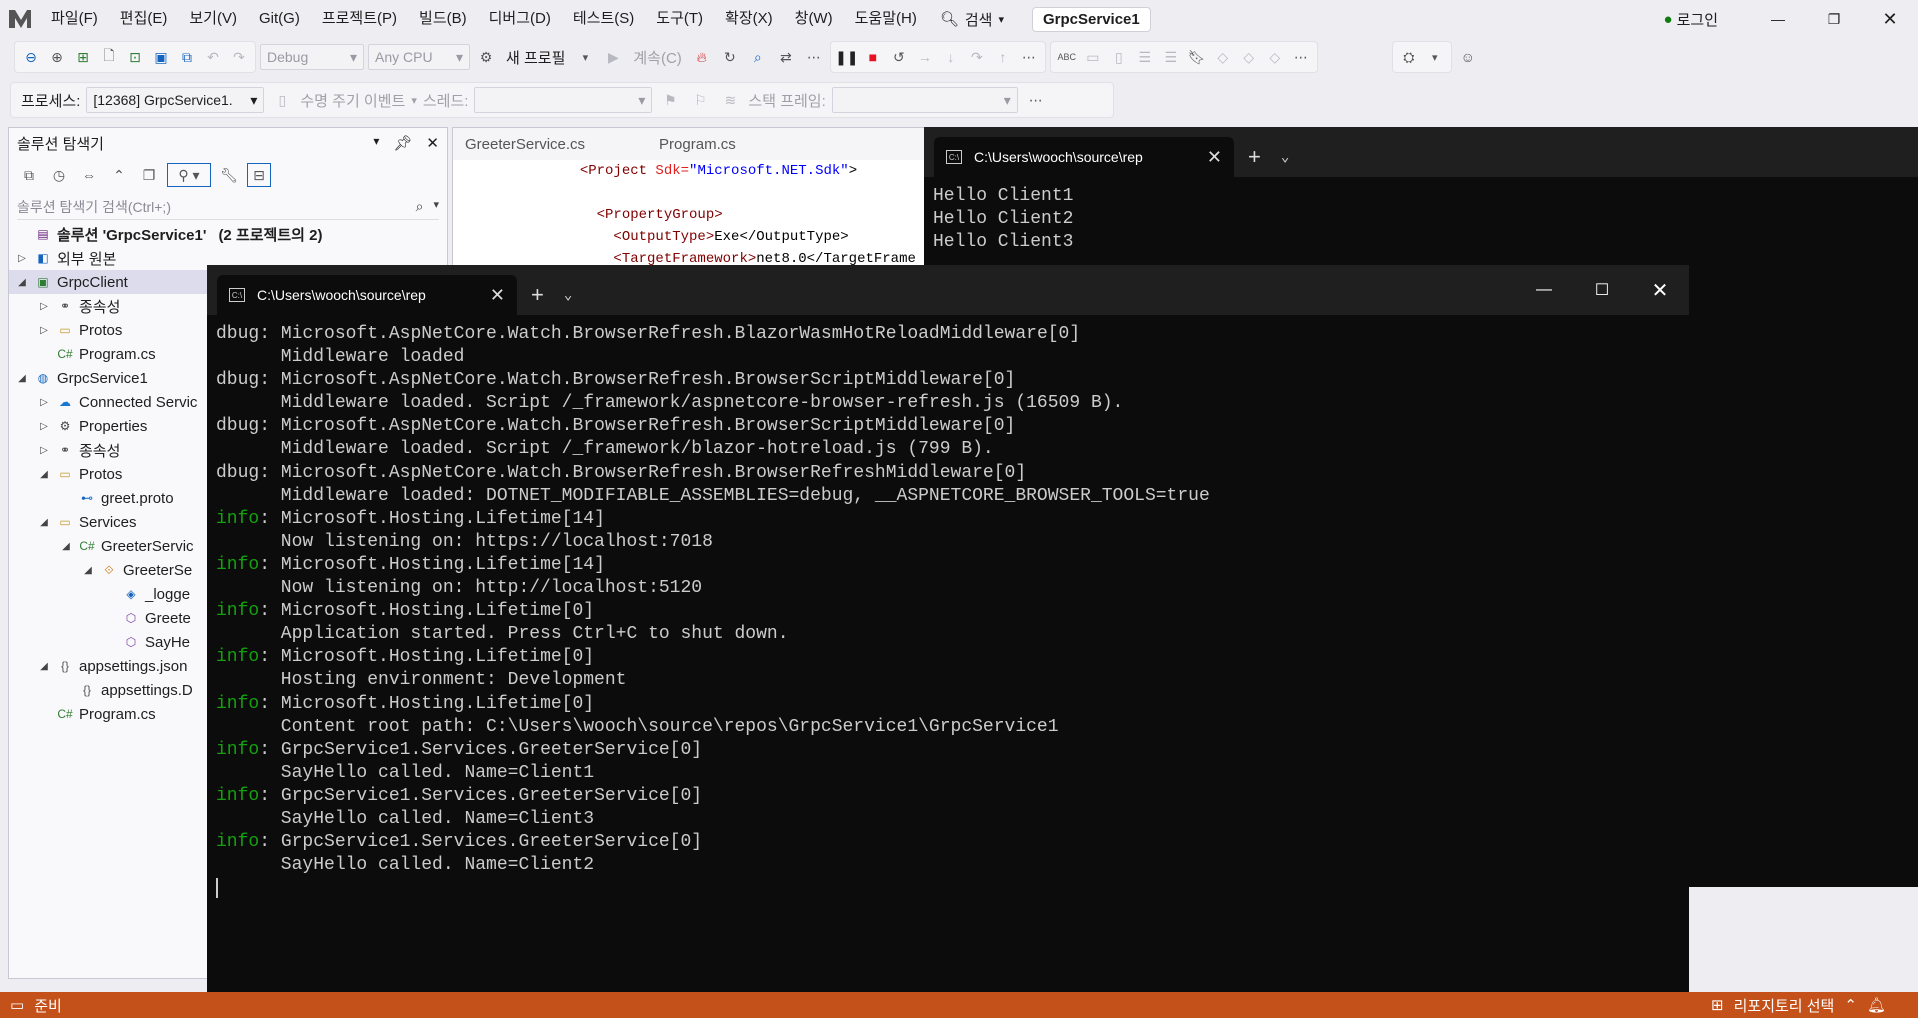  What do you see at coordinates (31, 57) in the screenshot?
I see `back-icon: ⊖` at bounding box center [31, 57].